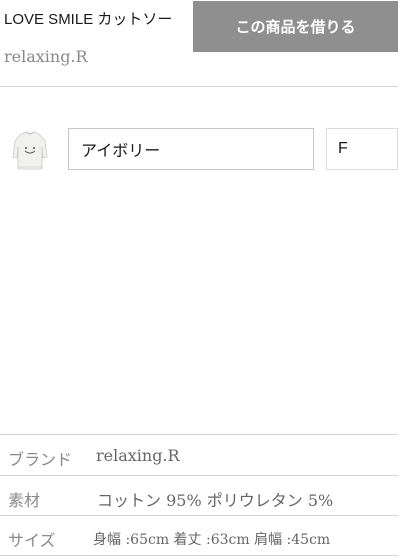 This screenshot has width=400, height=560. I want to click on size-select: F, so click(362, 149).